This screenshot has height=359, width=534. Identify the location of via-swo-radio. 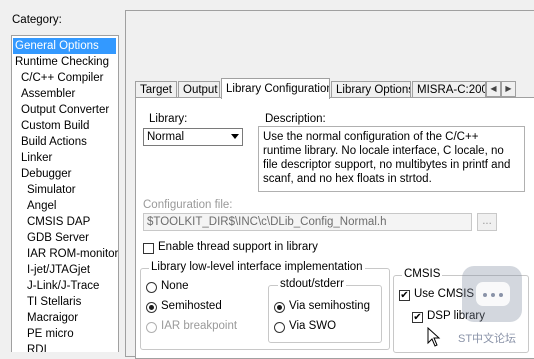
(279, 327).